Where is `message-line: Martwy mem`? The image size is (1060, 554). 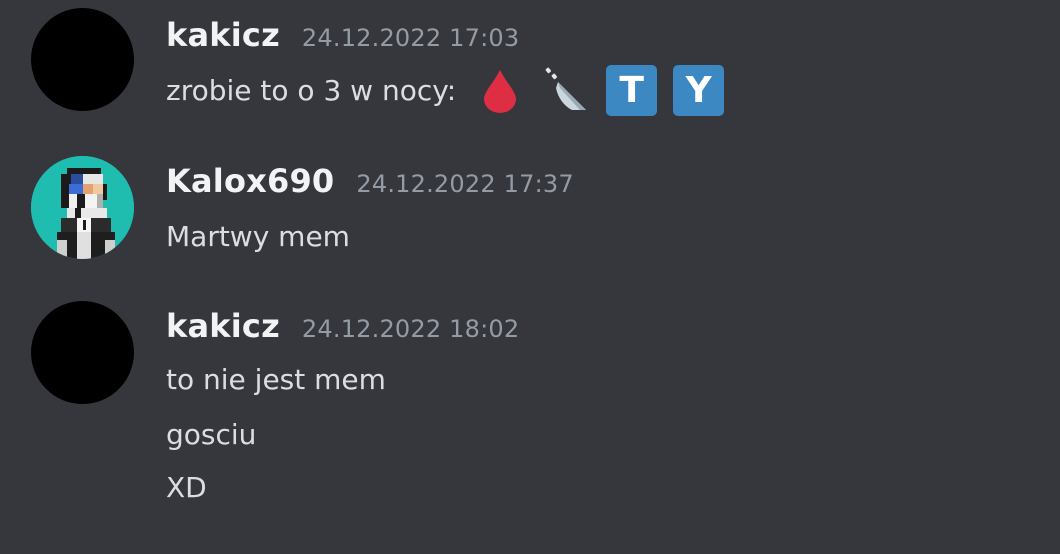
message-line: Martwy mem is located at coordinates (258, 236).